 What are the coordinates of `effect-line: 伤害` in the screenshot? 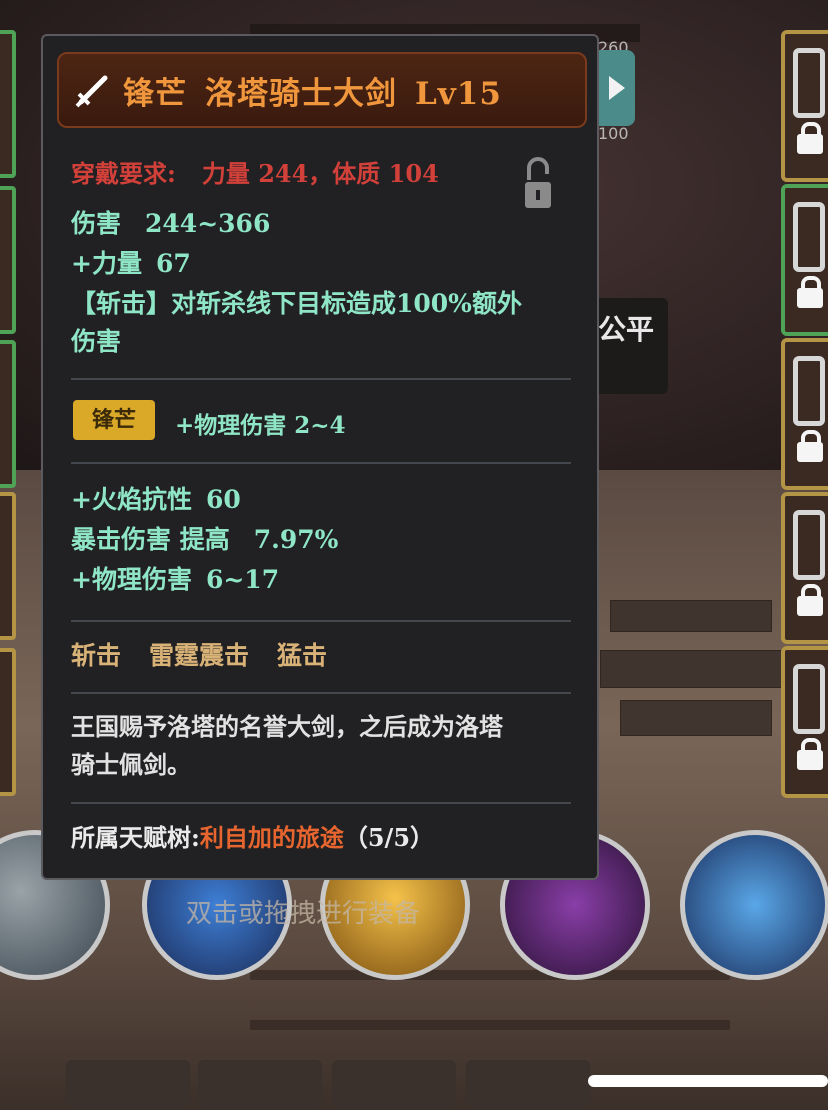 It's located at (96, 341).